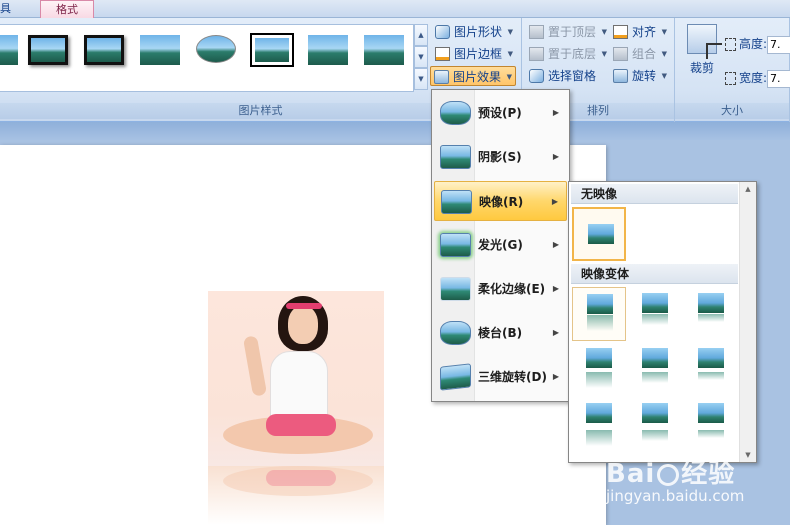 This screenshot has height=525, width=790. What do you see at coordinates (757, 44) in the screenshot?
I see `height-row: 高度: 7.` at bounding box center [757, 44].